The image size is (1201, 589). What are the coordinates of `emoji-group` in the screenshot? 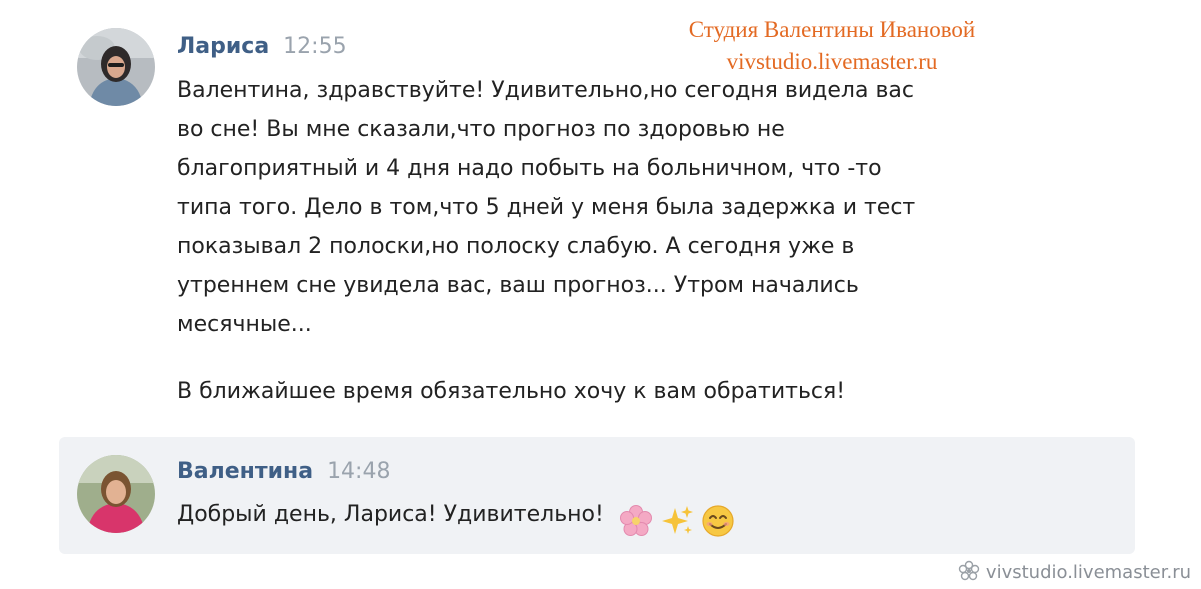 It's located at (677, 520).